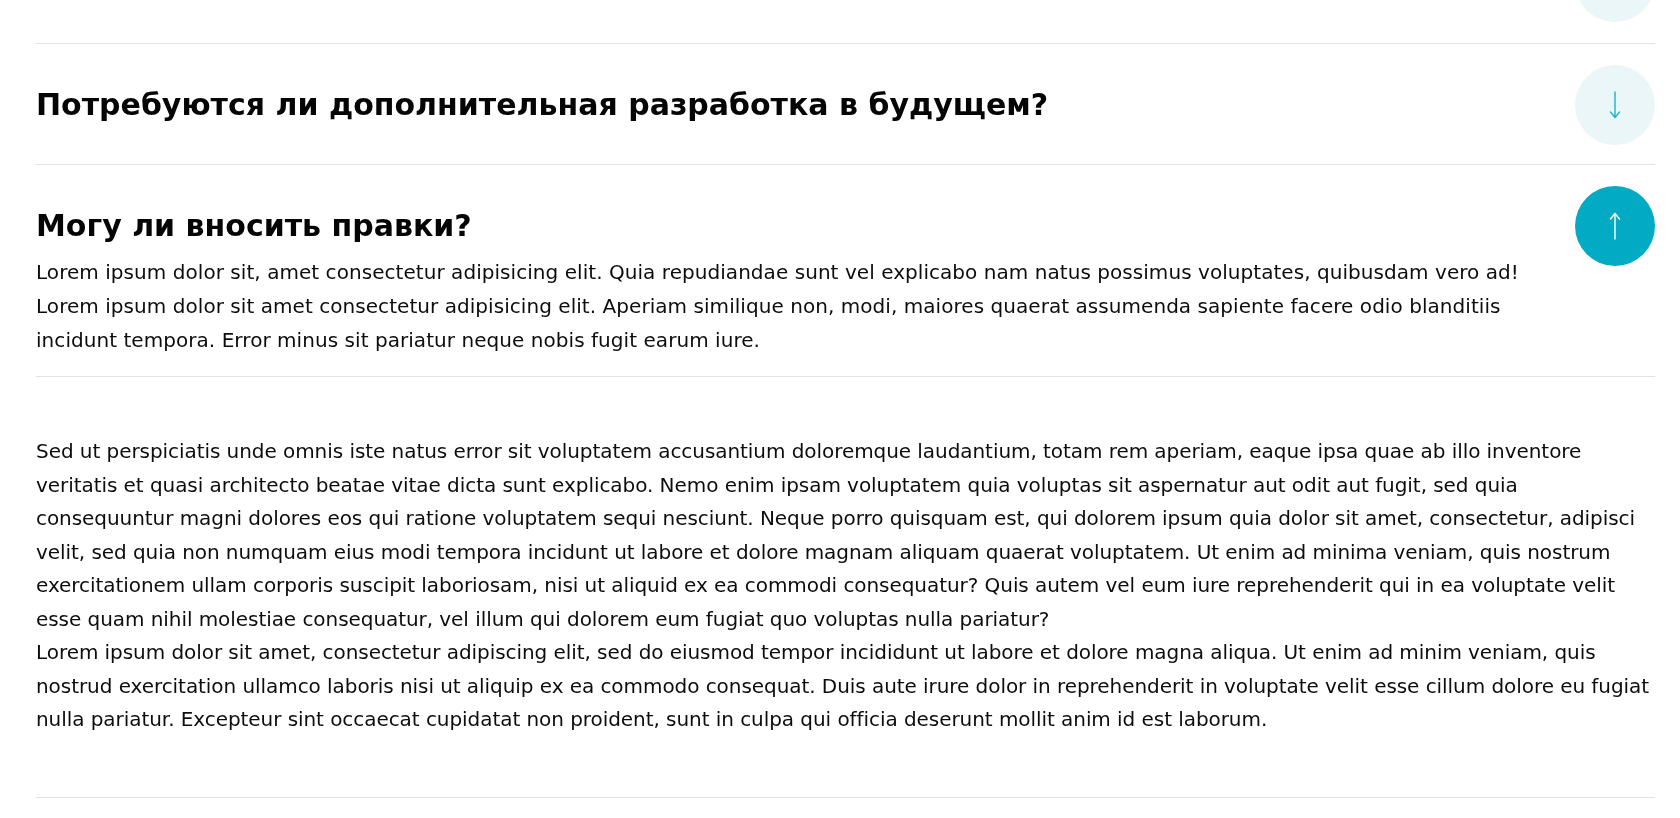 The height and width of the screenshot is (818, 1680). What do you see at coordinates (800, 220) in the screenshot?
I see `faq-question: Могу ли вносить правки?` at bounding box center [800, 220].